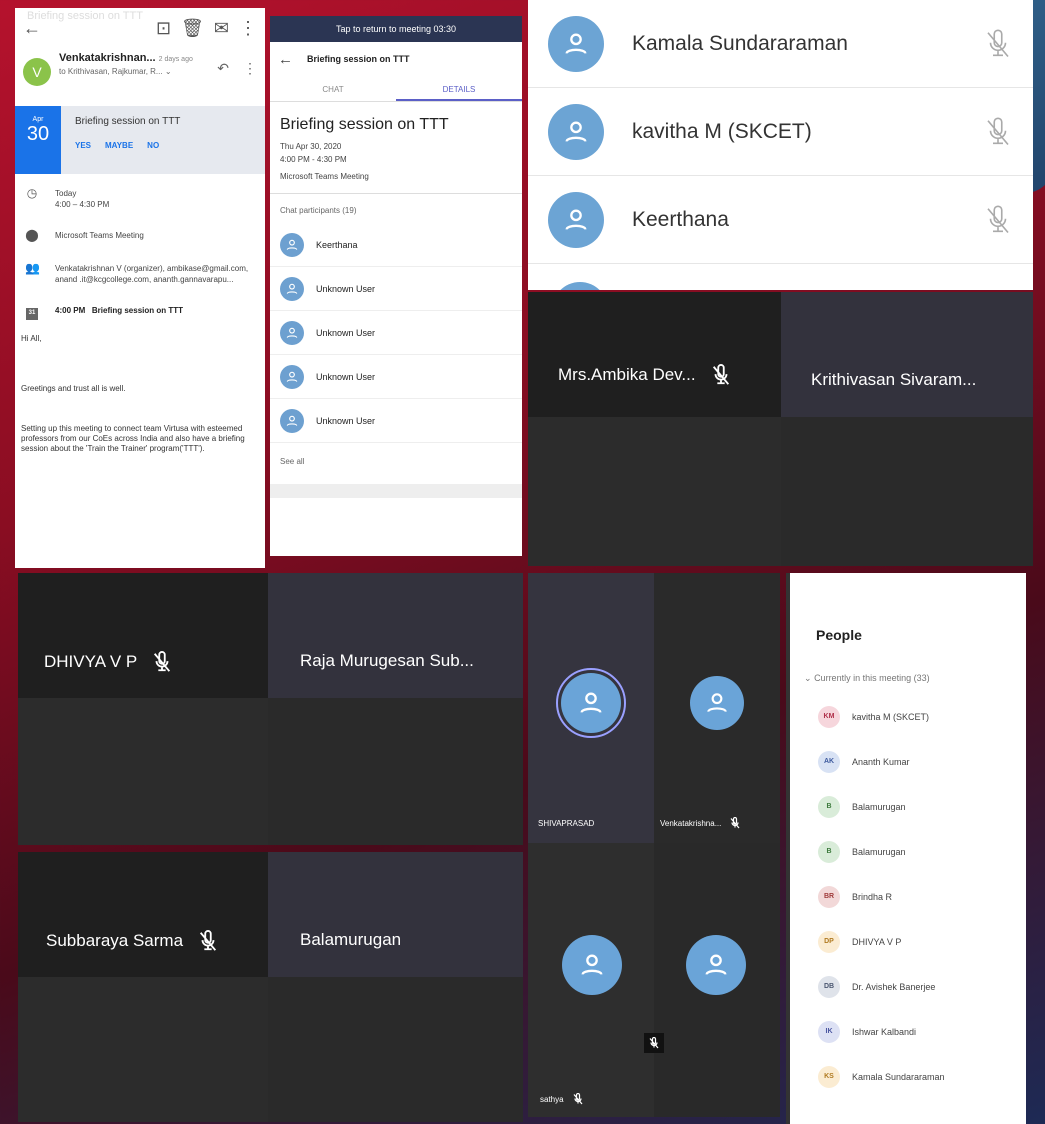 Image resolution: width=1045 pixels, height=1124 pixels. What do you see at coordinates (99, 235) in the screenshot?
I see `location-text: Microsoft Teams Meeting` at bounding box center [99, 235].